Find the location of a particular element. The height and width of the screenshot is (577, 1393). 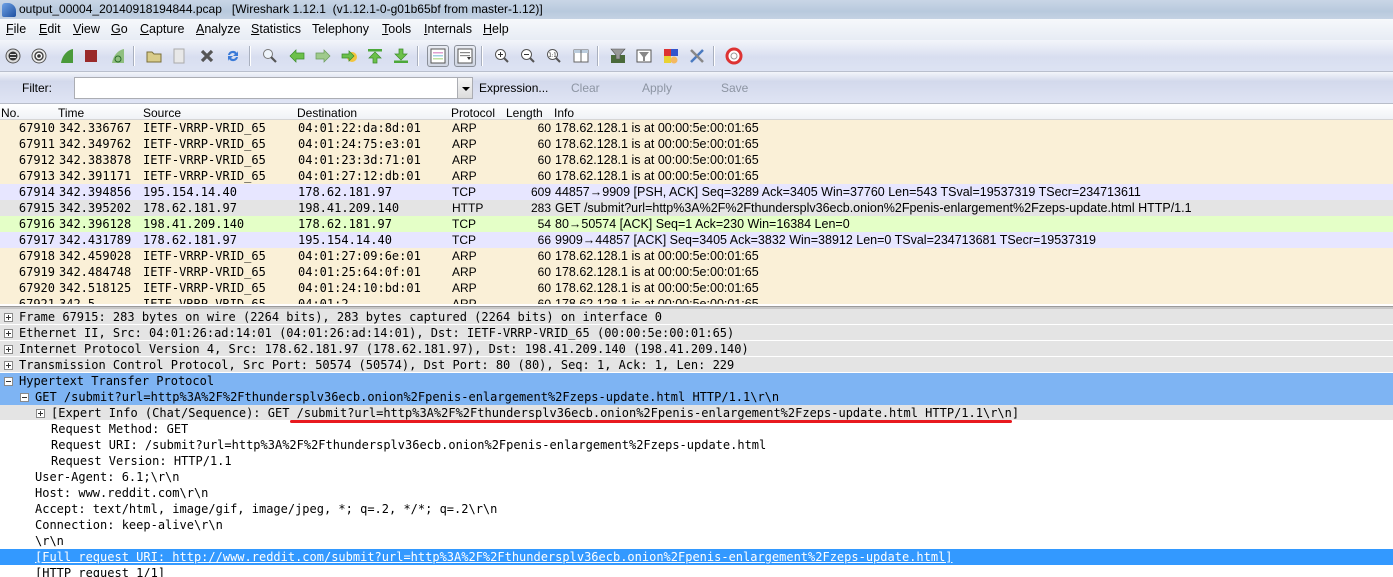

packet-destination: 04:01:2 is located at coordinates (323, 300).